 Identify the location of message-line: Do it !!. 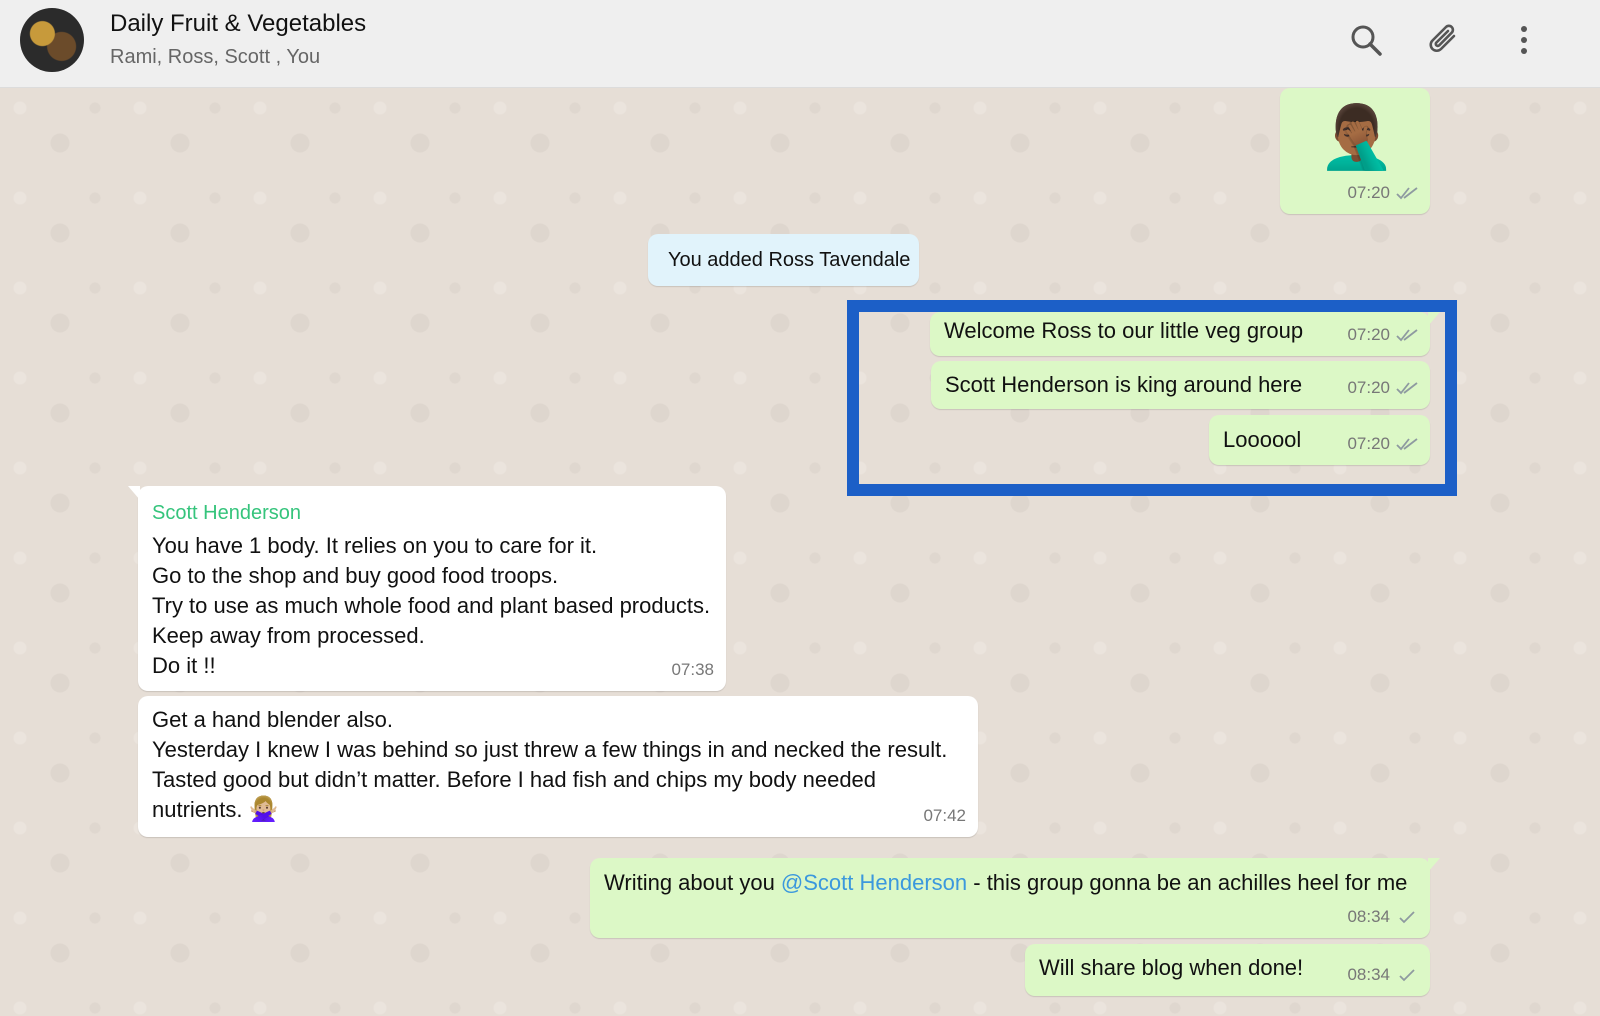
(184, 665).